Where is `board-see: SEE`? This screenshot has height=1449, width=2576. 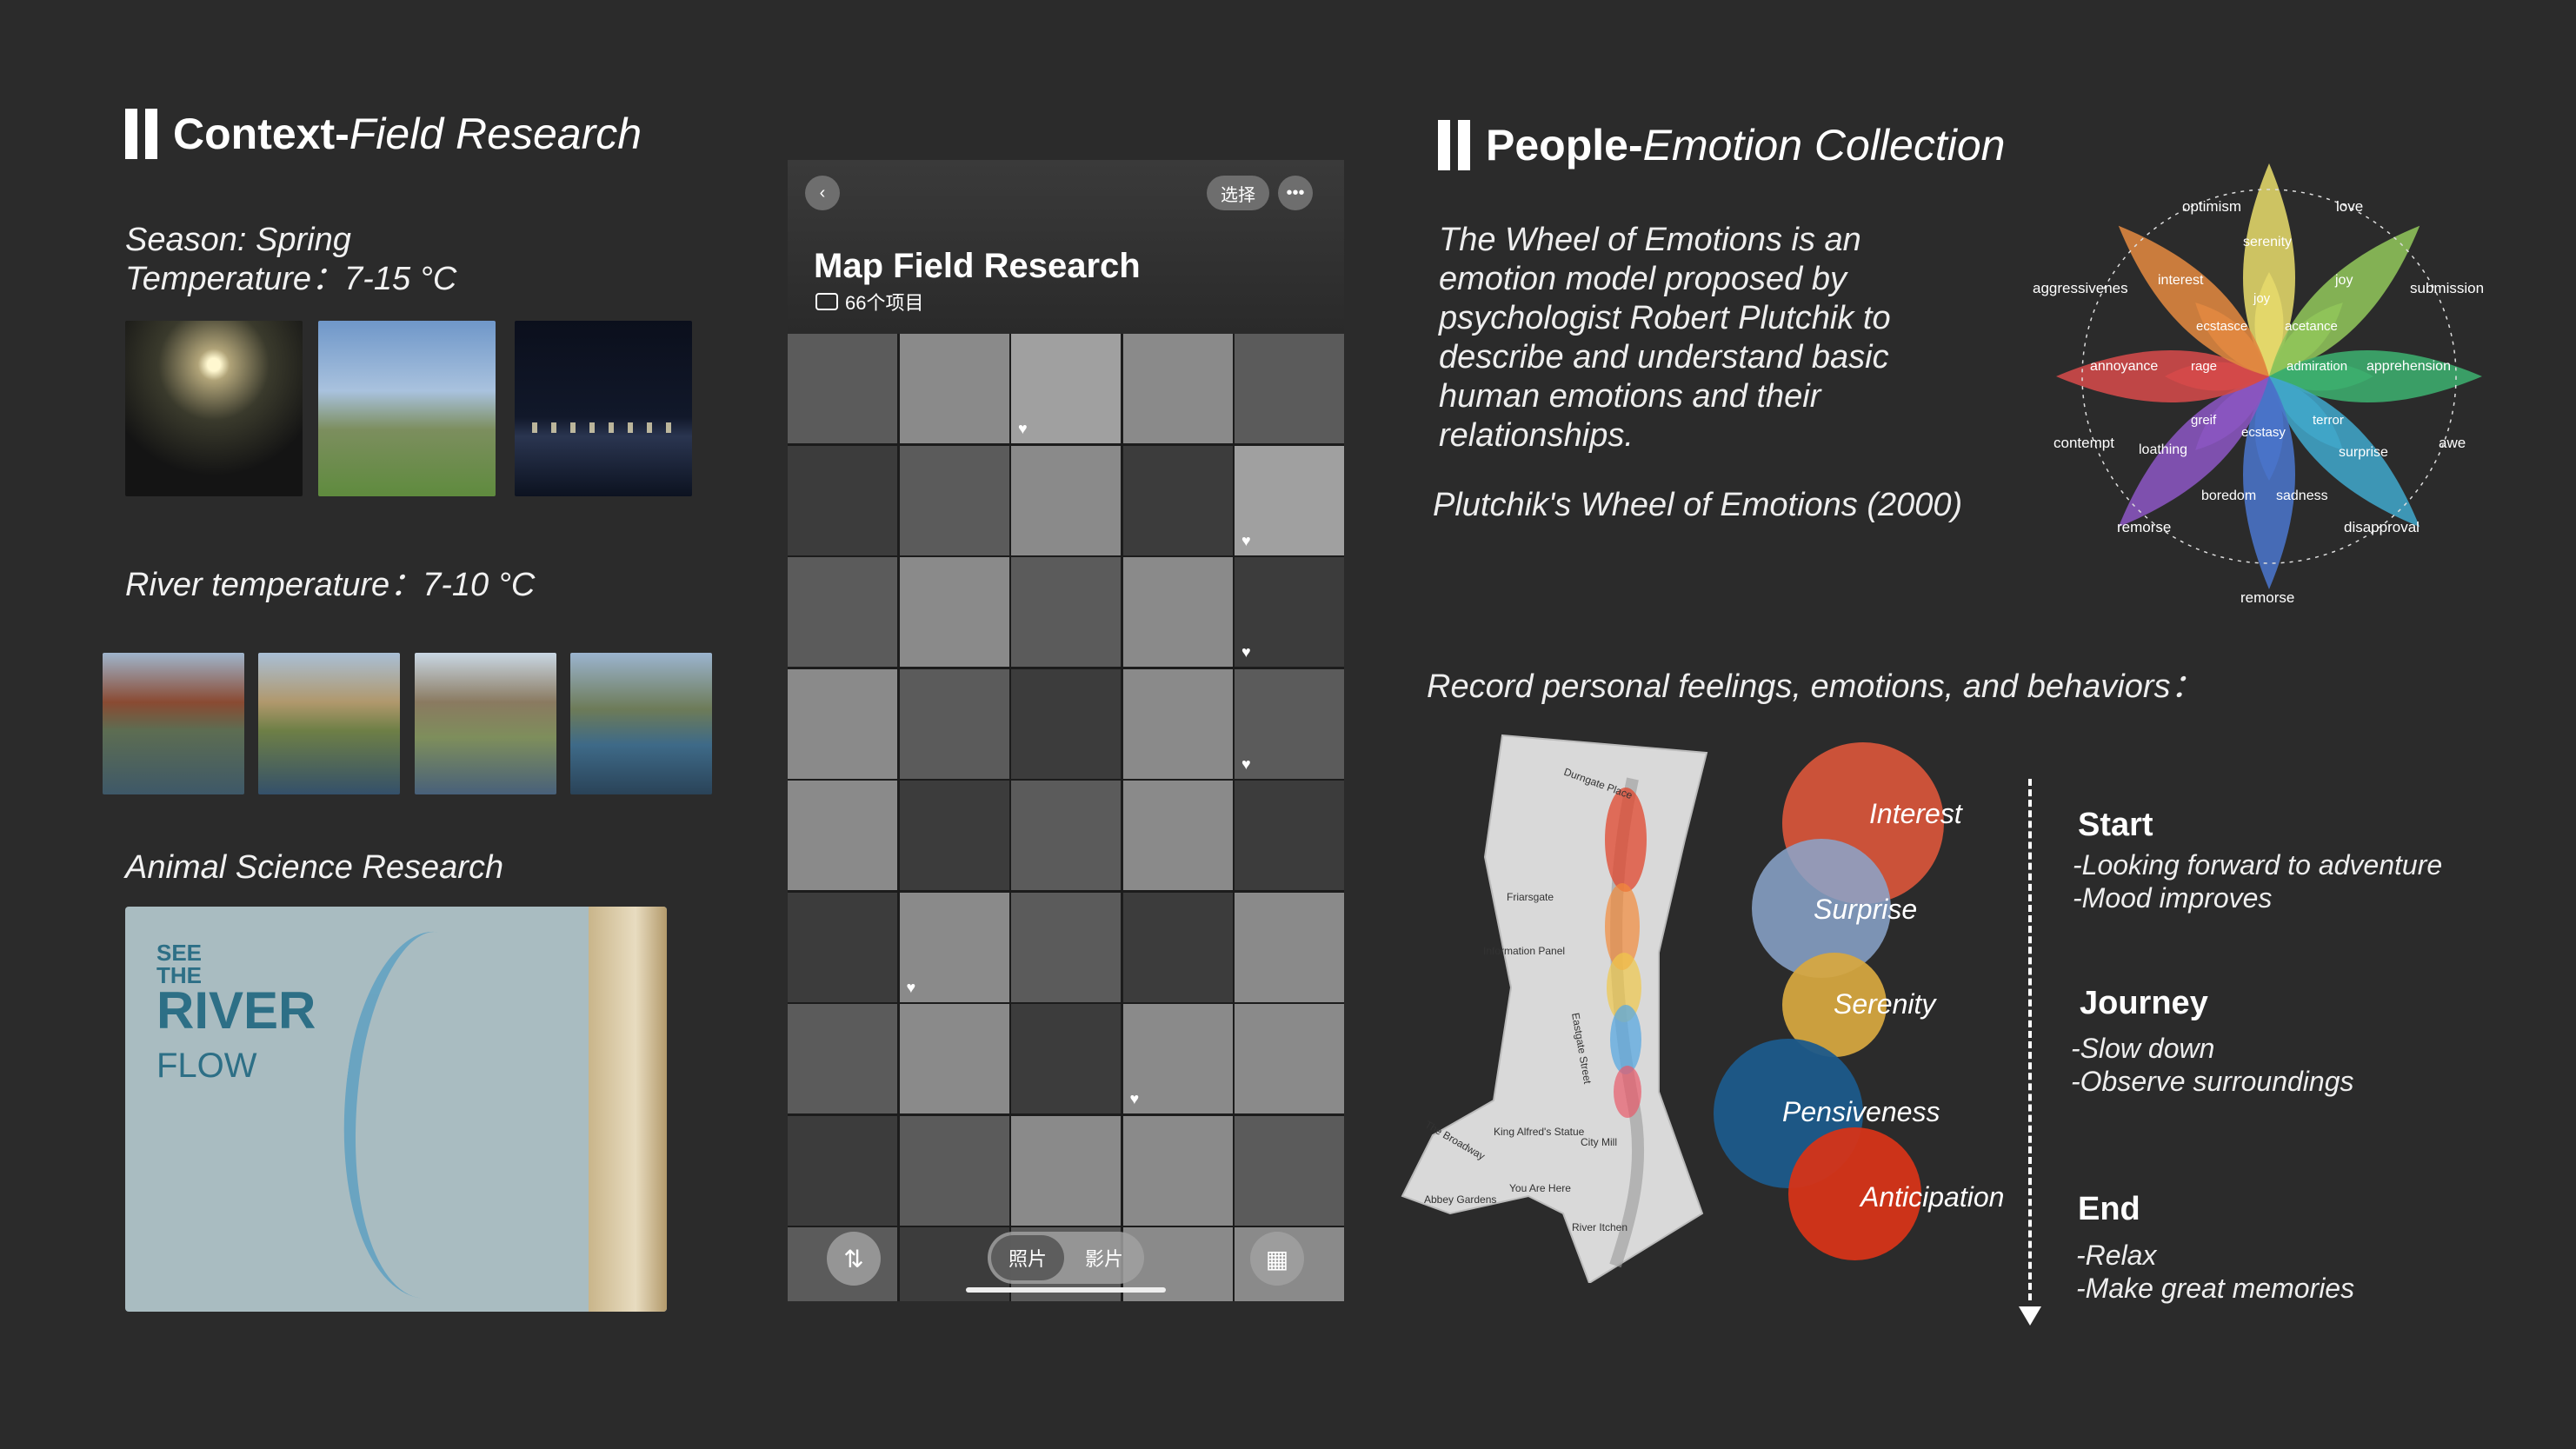 board-see: SEE is located at coordinates (179, 953).